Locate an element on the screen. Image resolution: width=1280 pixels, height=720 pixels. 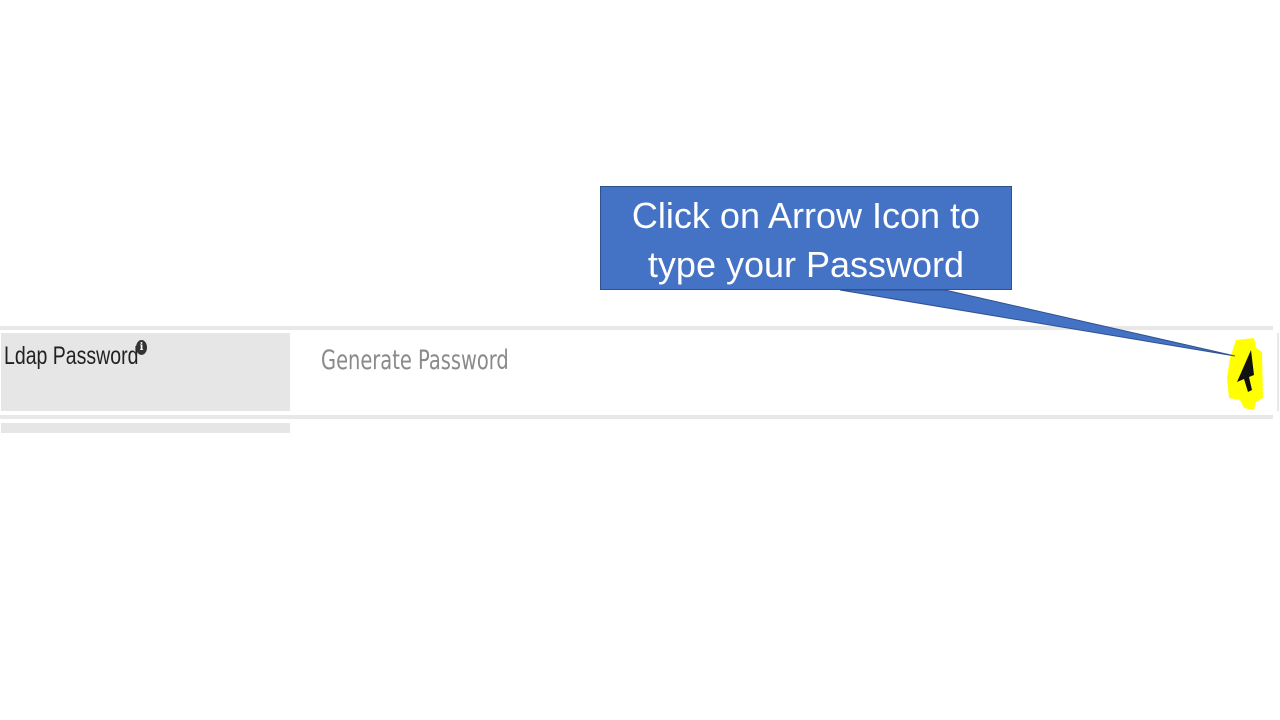
callout-line-2: type your Password is located at coordinates (806, 264).